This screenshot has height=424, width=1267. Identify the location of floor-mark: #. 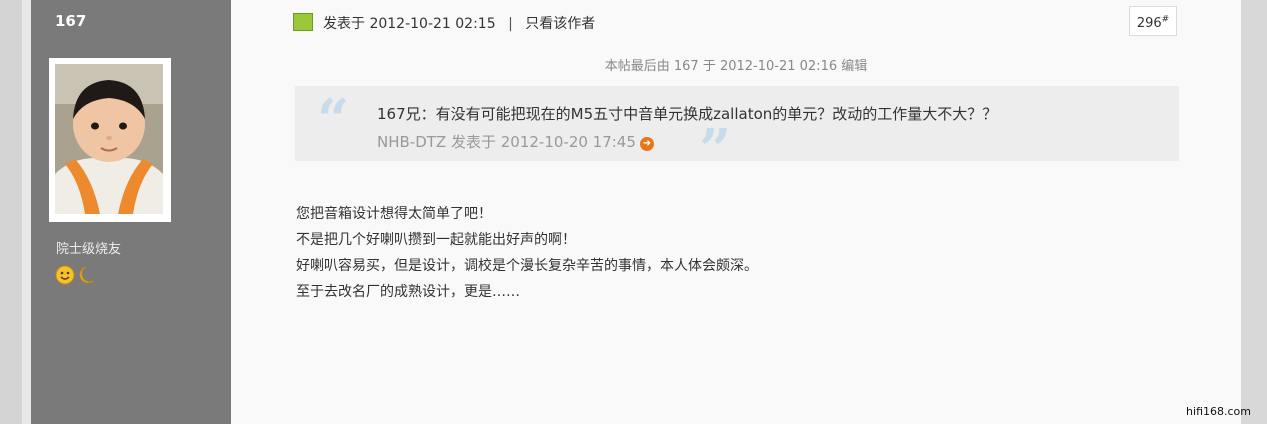
(1165, 19).